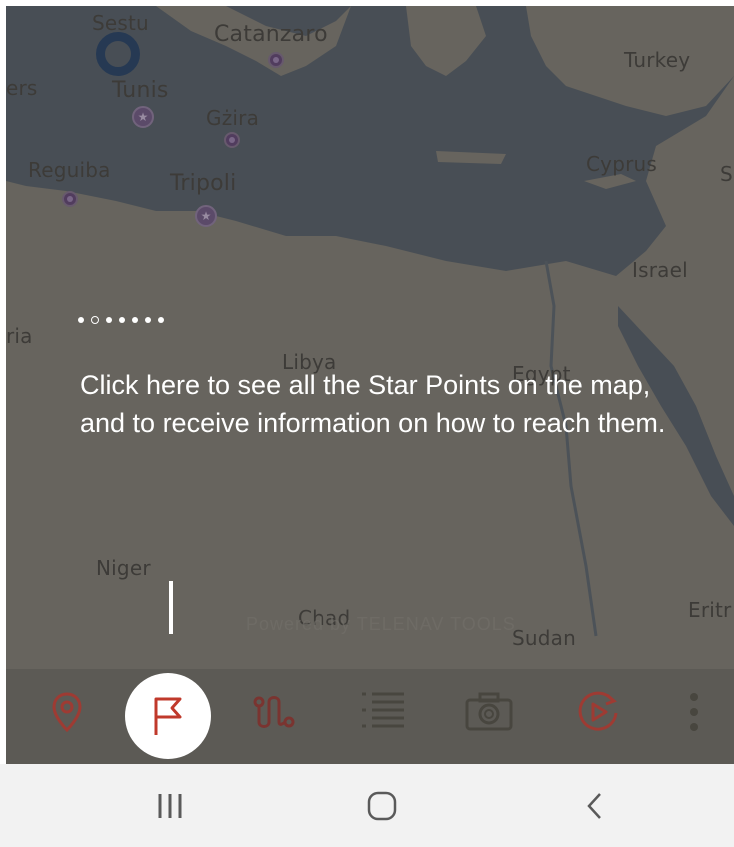 Image resolution: width=734 pixels, height=847 pixels. What do you see at coordinates (95, 320) in the screenshot?
I see `page-dot-active` at bounding box center [95, 320].